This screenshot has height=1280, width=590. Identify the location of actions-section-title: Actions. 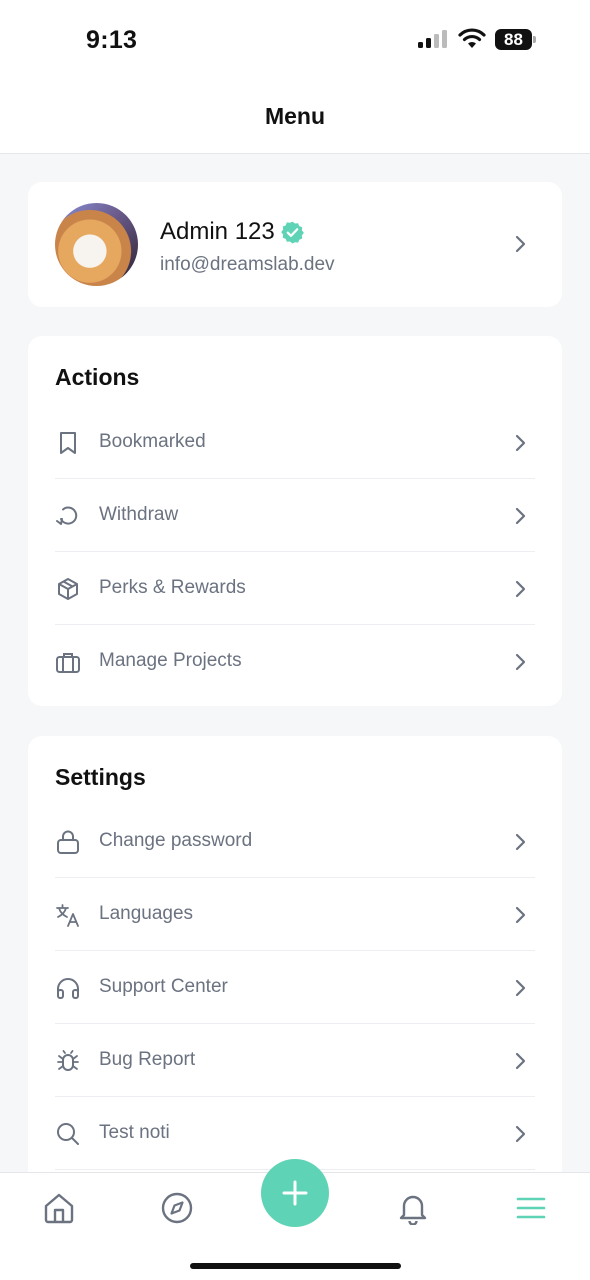
(97, 377).